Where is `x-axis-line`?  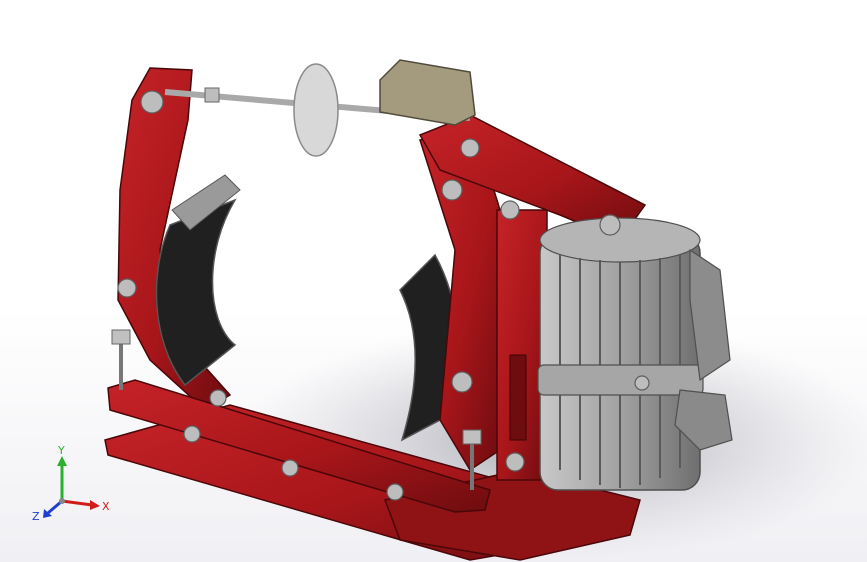
x-axis-line is located at coordinates (77, 503).